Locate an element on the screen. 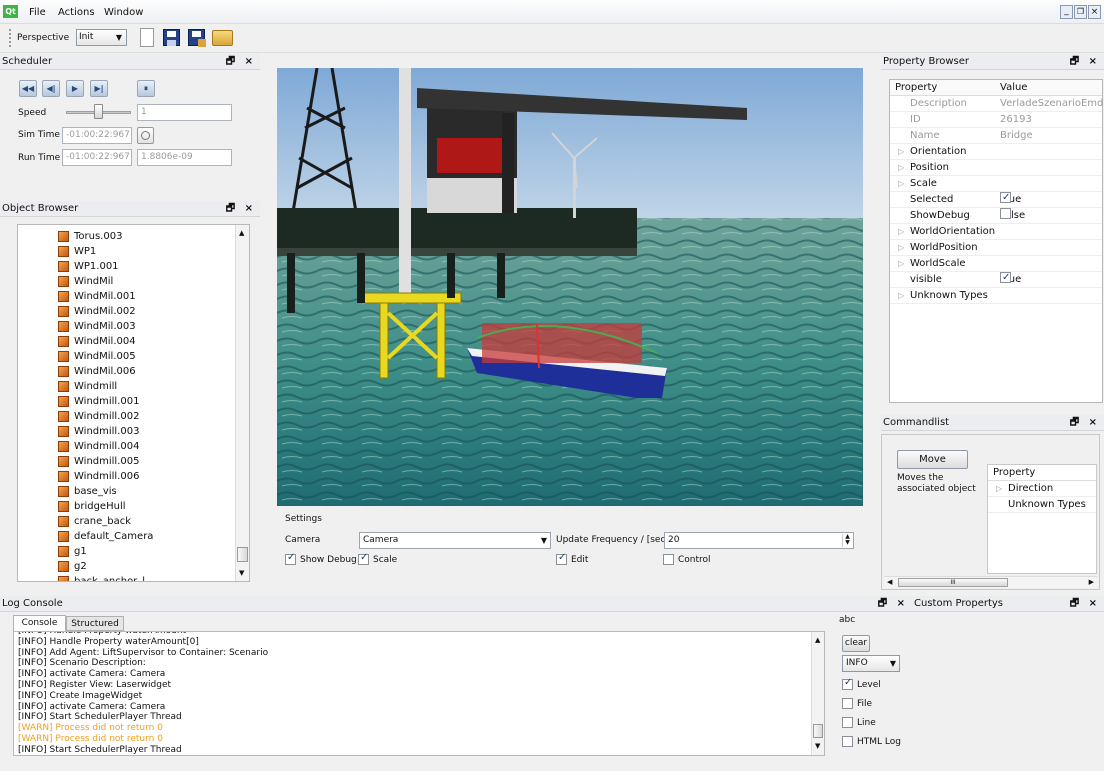  perspective-select: Init ▼ is located at coordinates (101, 37).